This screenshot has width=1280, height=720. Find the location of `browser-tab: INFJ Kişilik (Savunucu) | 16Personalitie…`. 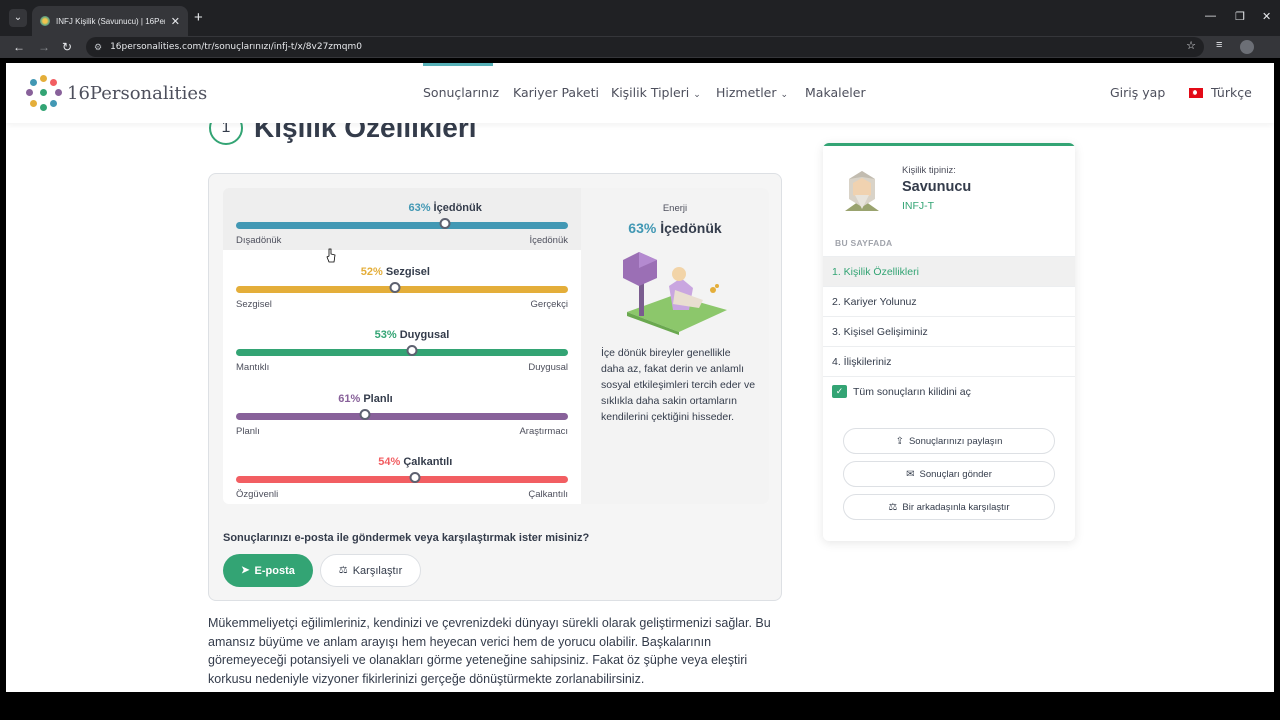

browser-tab: INFJ Kişilik (Savunucu) | 16Personalitie… is located at coordinates (110, 21).